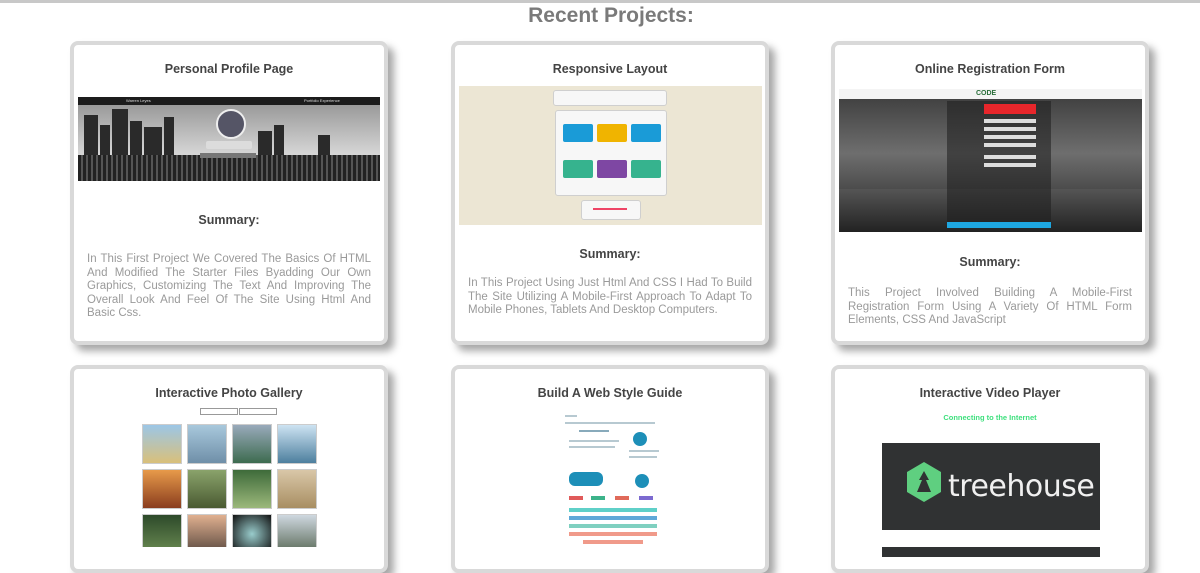  I want to click on project-title: Responsive Layout, so click(610, 69).